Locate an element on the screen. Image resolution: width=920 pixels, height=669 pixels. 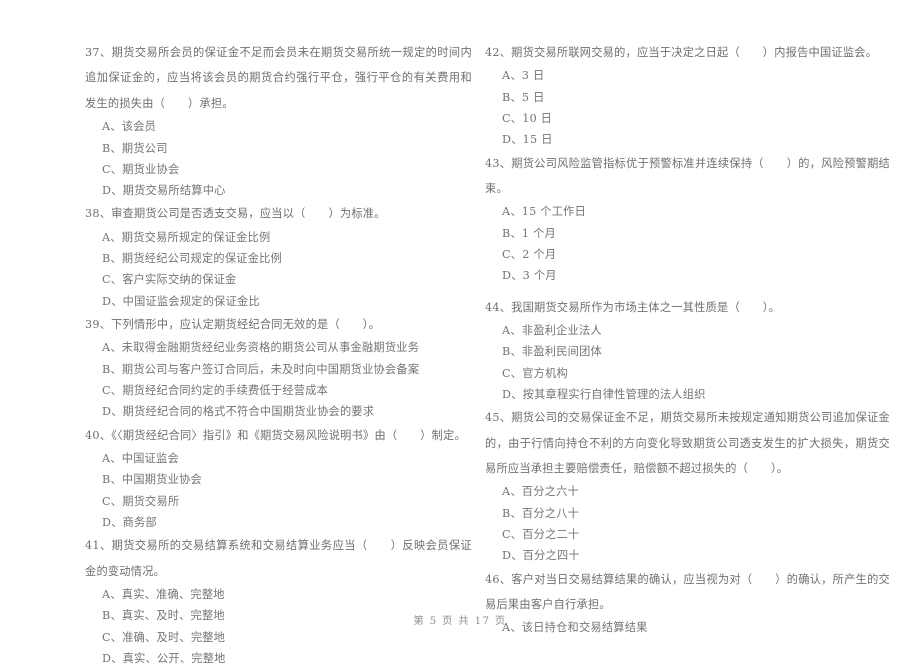
option-d: D、15 日 is located at coordinates (687, 139).